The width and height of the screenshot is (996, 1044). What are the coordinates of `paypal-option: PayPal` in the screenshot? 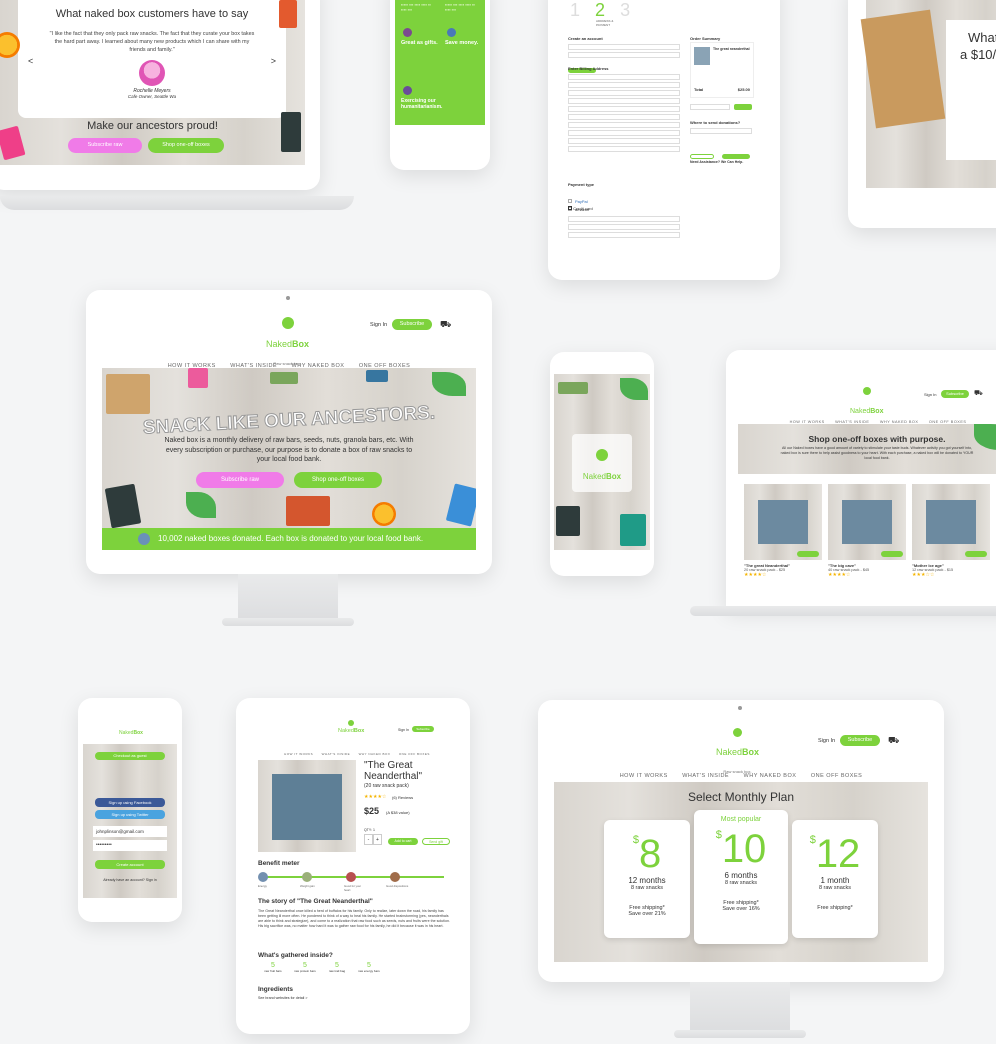 It's located at (588, 197).